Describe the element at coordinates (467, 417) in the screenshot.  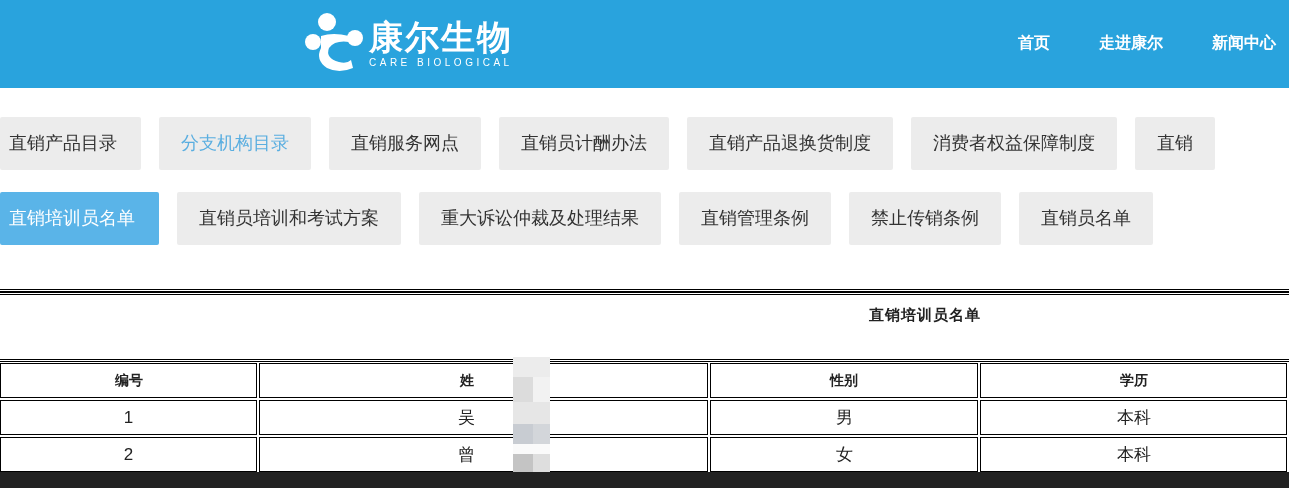
I see `table-cell: 吴` at that location.